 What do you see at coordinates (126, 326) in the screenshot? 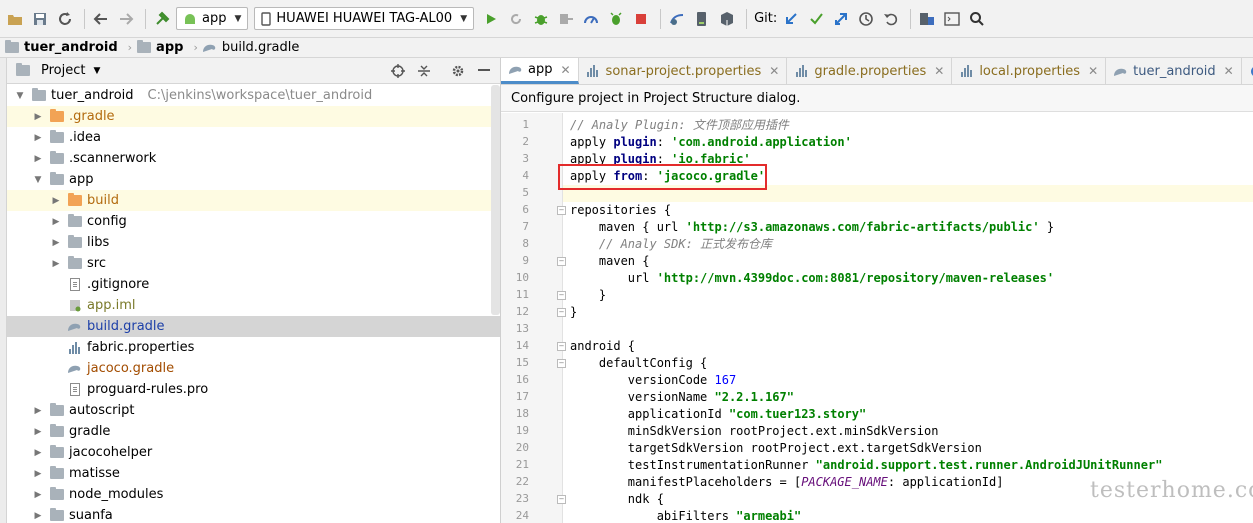
I see `tree-item-label: build.gradle` at bounding box center [126, 326].